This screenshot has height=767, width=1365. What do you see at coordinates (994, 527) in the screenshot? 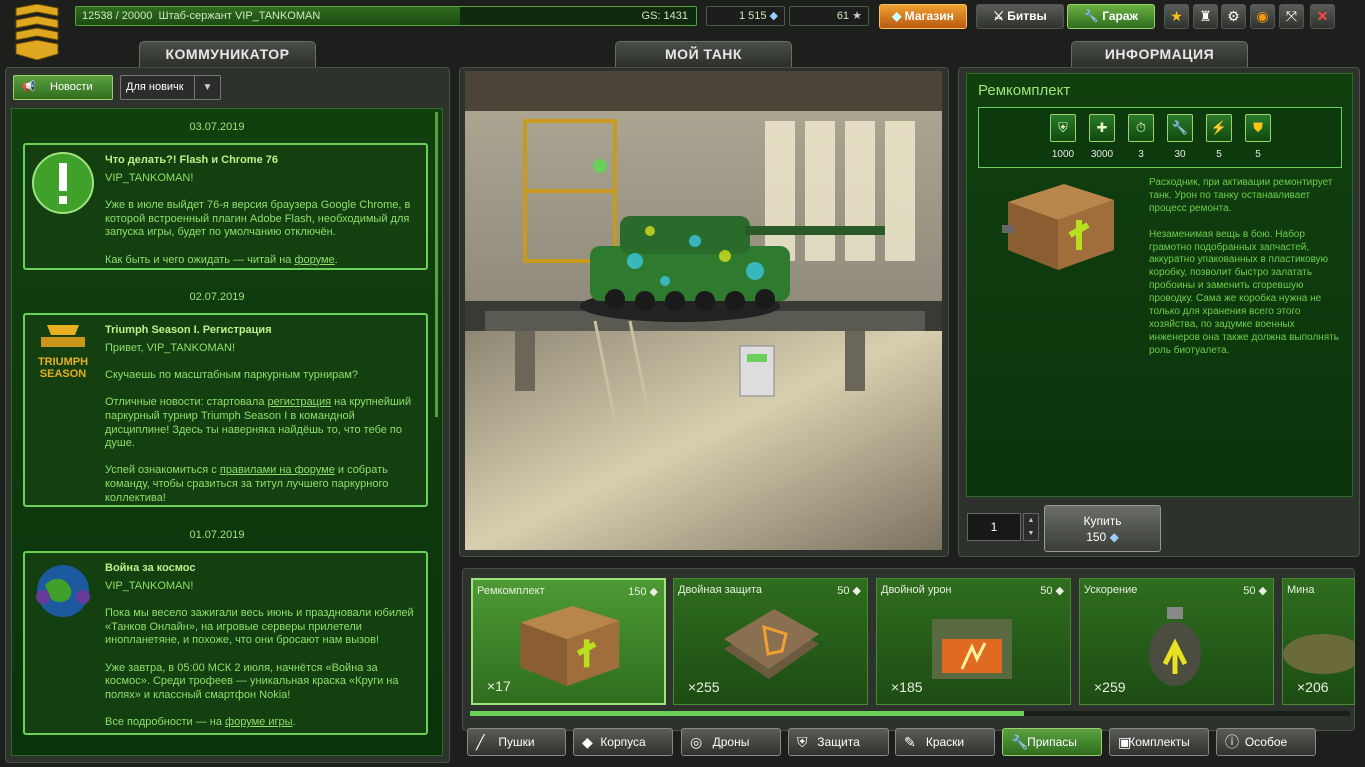
I see `quantity-input: 1` at bounding box center [994, 527].